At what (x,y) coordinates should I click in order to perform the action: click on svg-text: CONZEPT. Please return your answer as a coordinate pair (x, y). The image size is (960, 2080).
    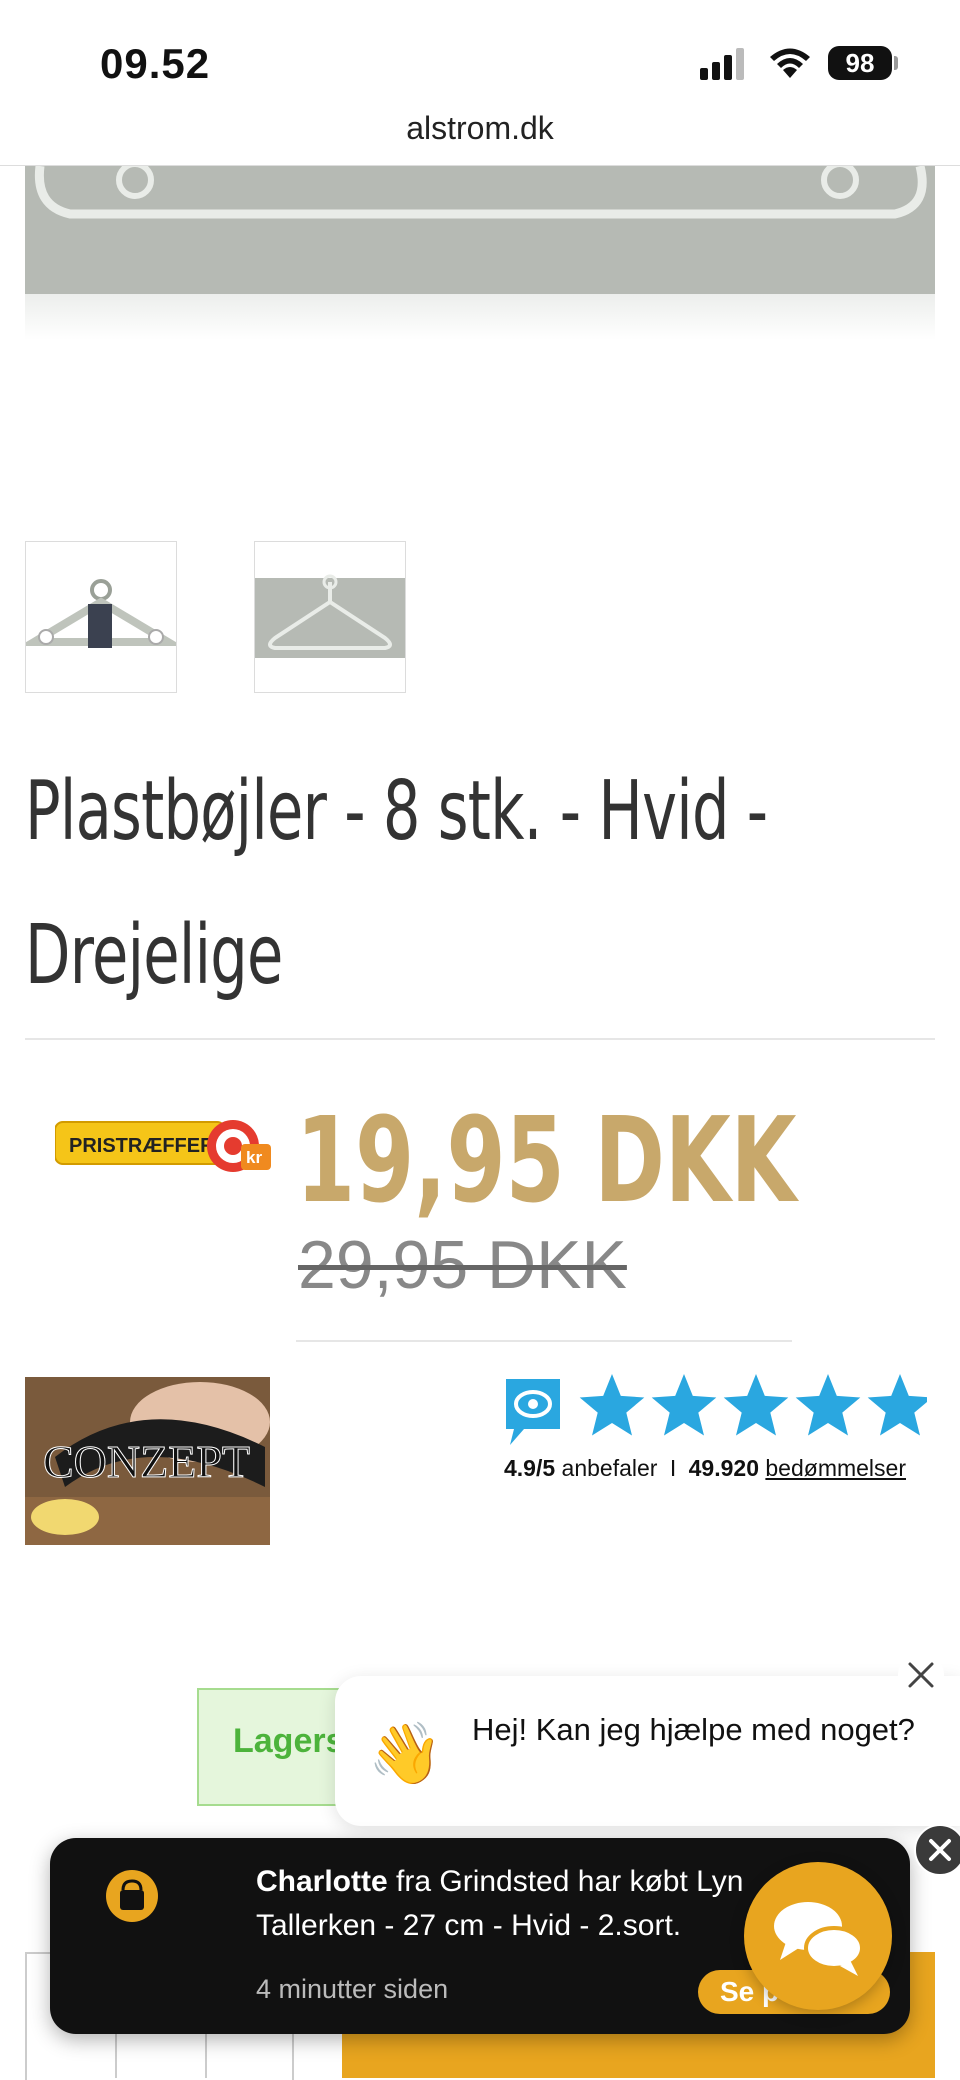
    Looking at the image, I should click on (146, 1461).